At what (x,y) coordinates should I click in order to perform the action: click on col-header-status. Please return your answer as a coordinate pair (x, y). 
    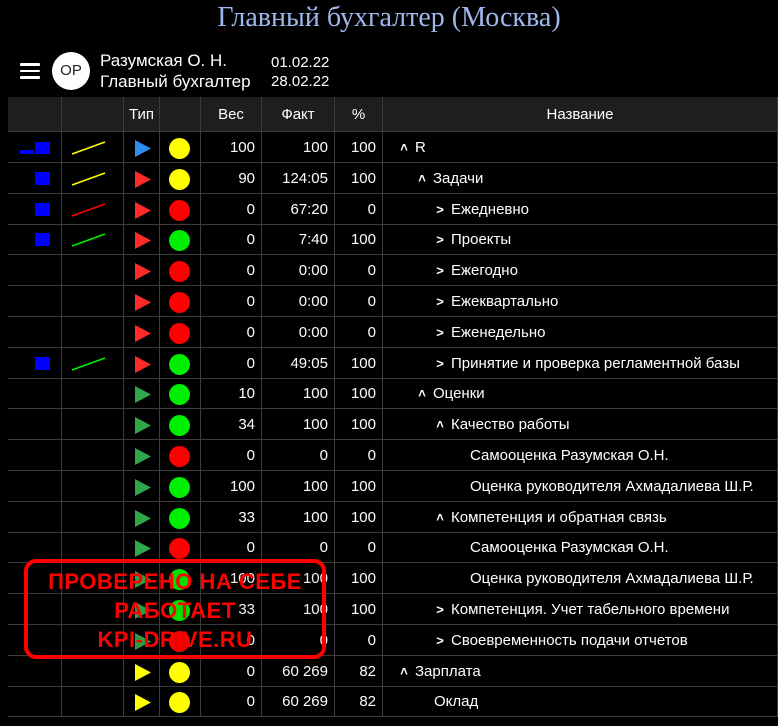
    Looking at the image, I should click on (180, 114).